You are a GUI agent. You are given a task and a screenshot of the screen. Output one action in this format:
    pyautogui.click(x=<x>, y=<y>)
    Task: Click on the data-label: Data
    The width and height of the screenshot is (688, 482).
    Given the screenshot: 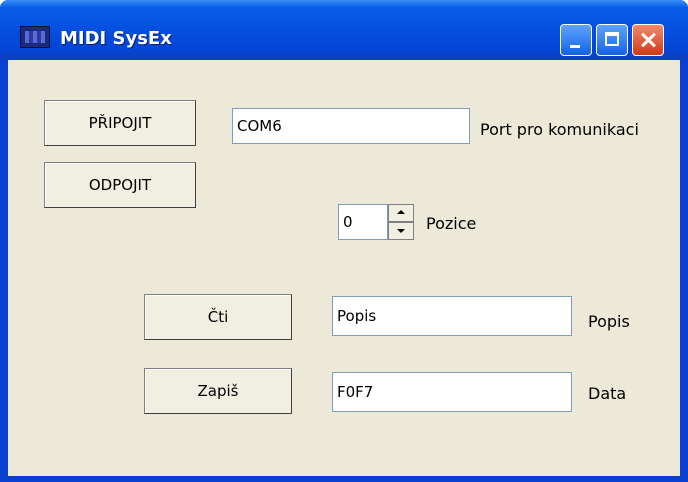 What is the action you would take?
    pyautogui.click(x=607, y=393)
    